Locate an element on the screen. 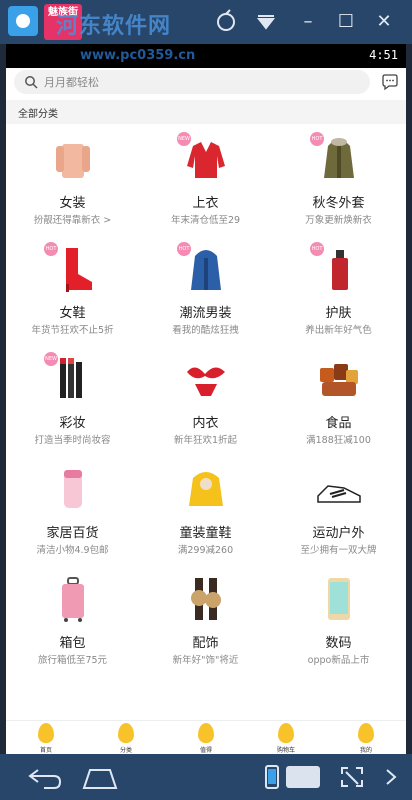 This screenshot has height=800, width=412. section-header: 全部分类 is located at coordinates (206, 112).